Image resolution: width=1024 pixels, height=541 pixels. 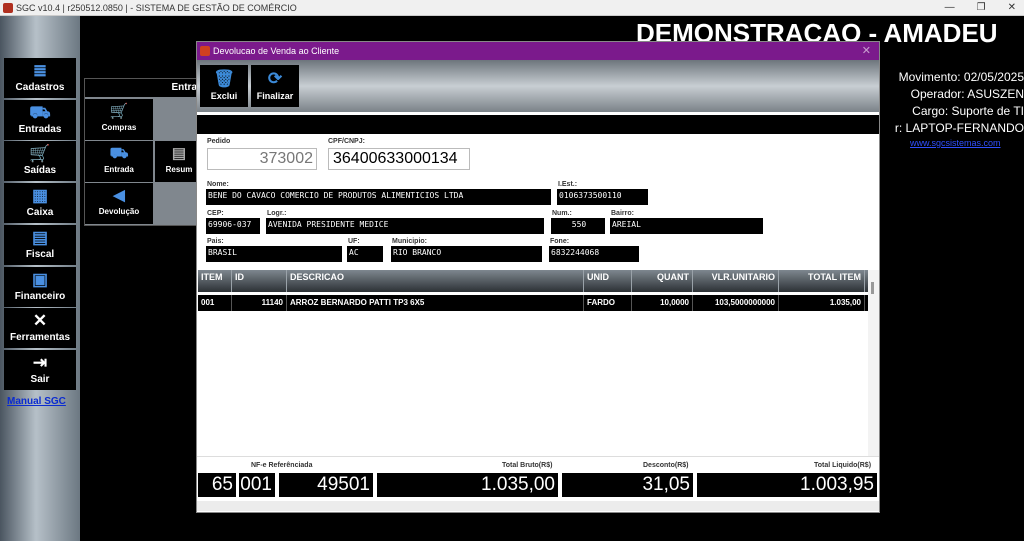 I want to click on num-field: 550, so click(x=578, y=226).